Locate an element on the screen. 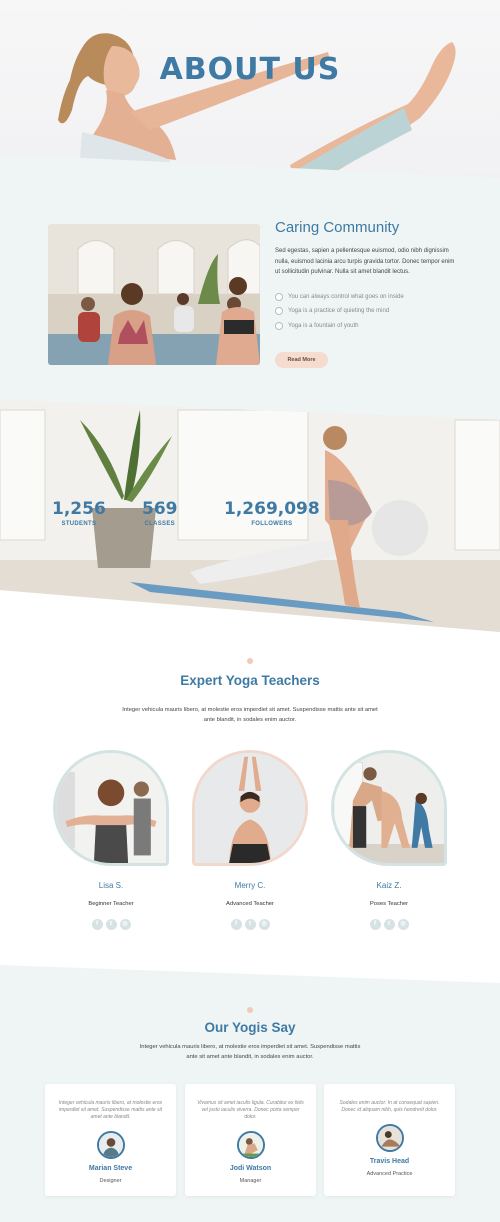 This screenshot has height=1222, width=500. teacher-card: Lisa S. Beginner Teacher f t ◎ is located at coordinates (111, 840).